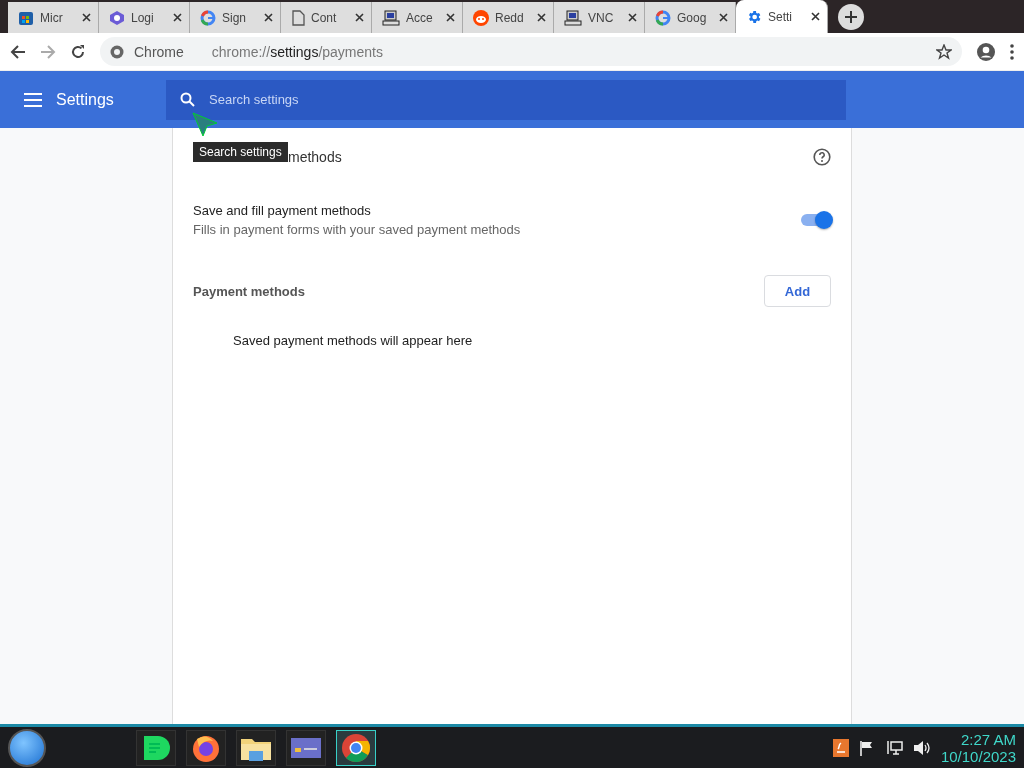 This screenshot has width=1024, height=768. I want to click on settings-title: Settings, so click(85, 99).